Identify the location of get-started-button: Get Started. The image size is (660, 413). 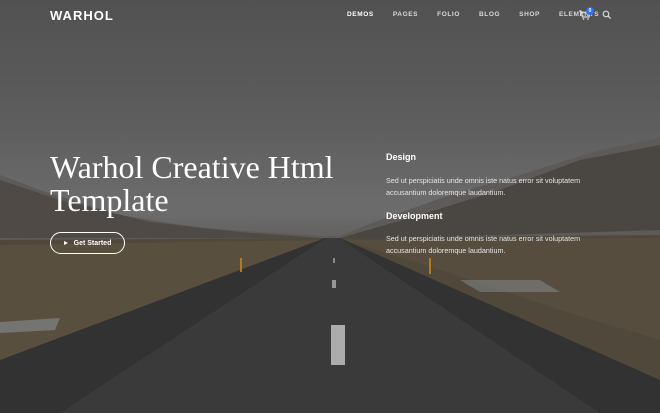
(87, 243).